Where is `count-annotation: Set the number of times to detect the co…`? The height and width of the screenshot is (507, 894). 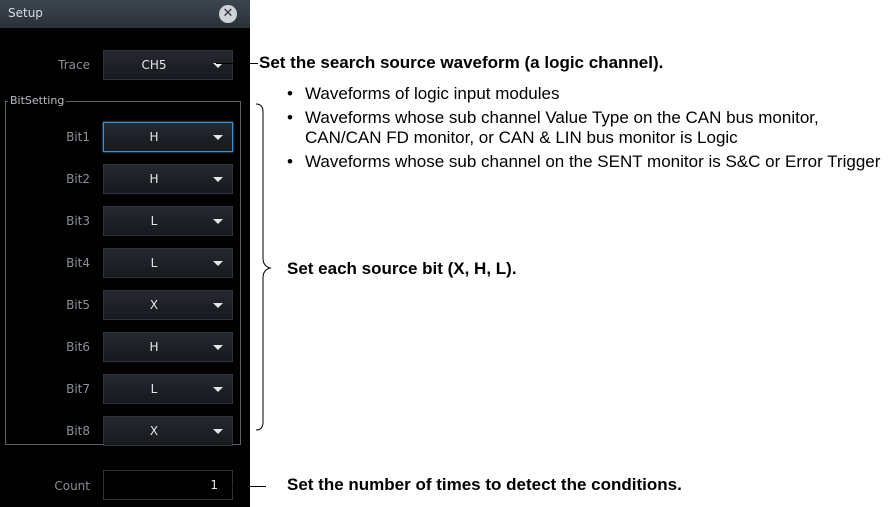 count-annotation: Set the number of times to detect the co… is located at coordinates (484, 484).